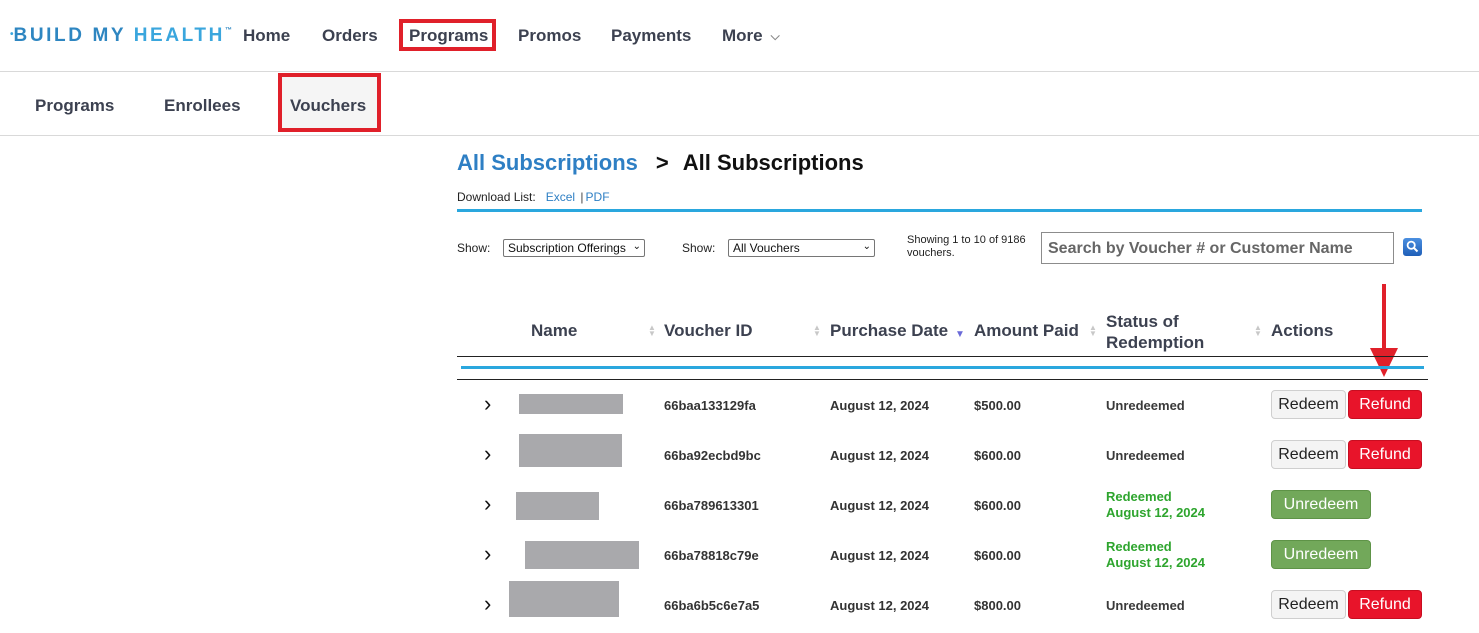 This screenshot has width=1479, height=633. What do you see at coordinates (889, 331) in the screenshot?
I see `column-header-purchase-date: Purchase Date` at bounding box center [889, 331].